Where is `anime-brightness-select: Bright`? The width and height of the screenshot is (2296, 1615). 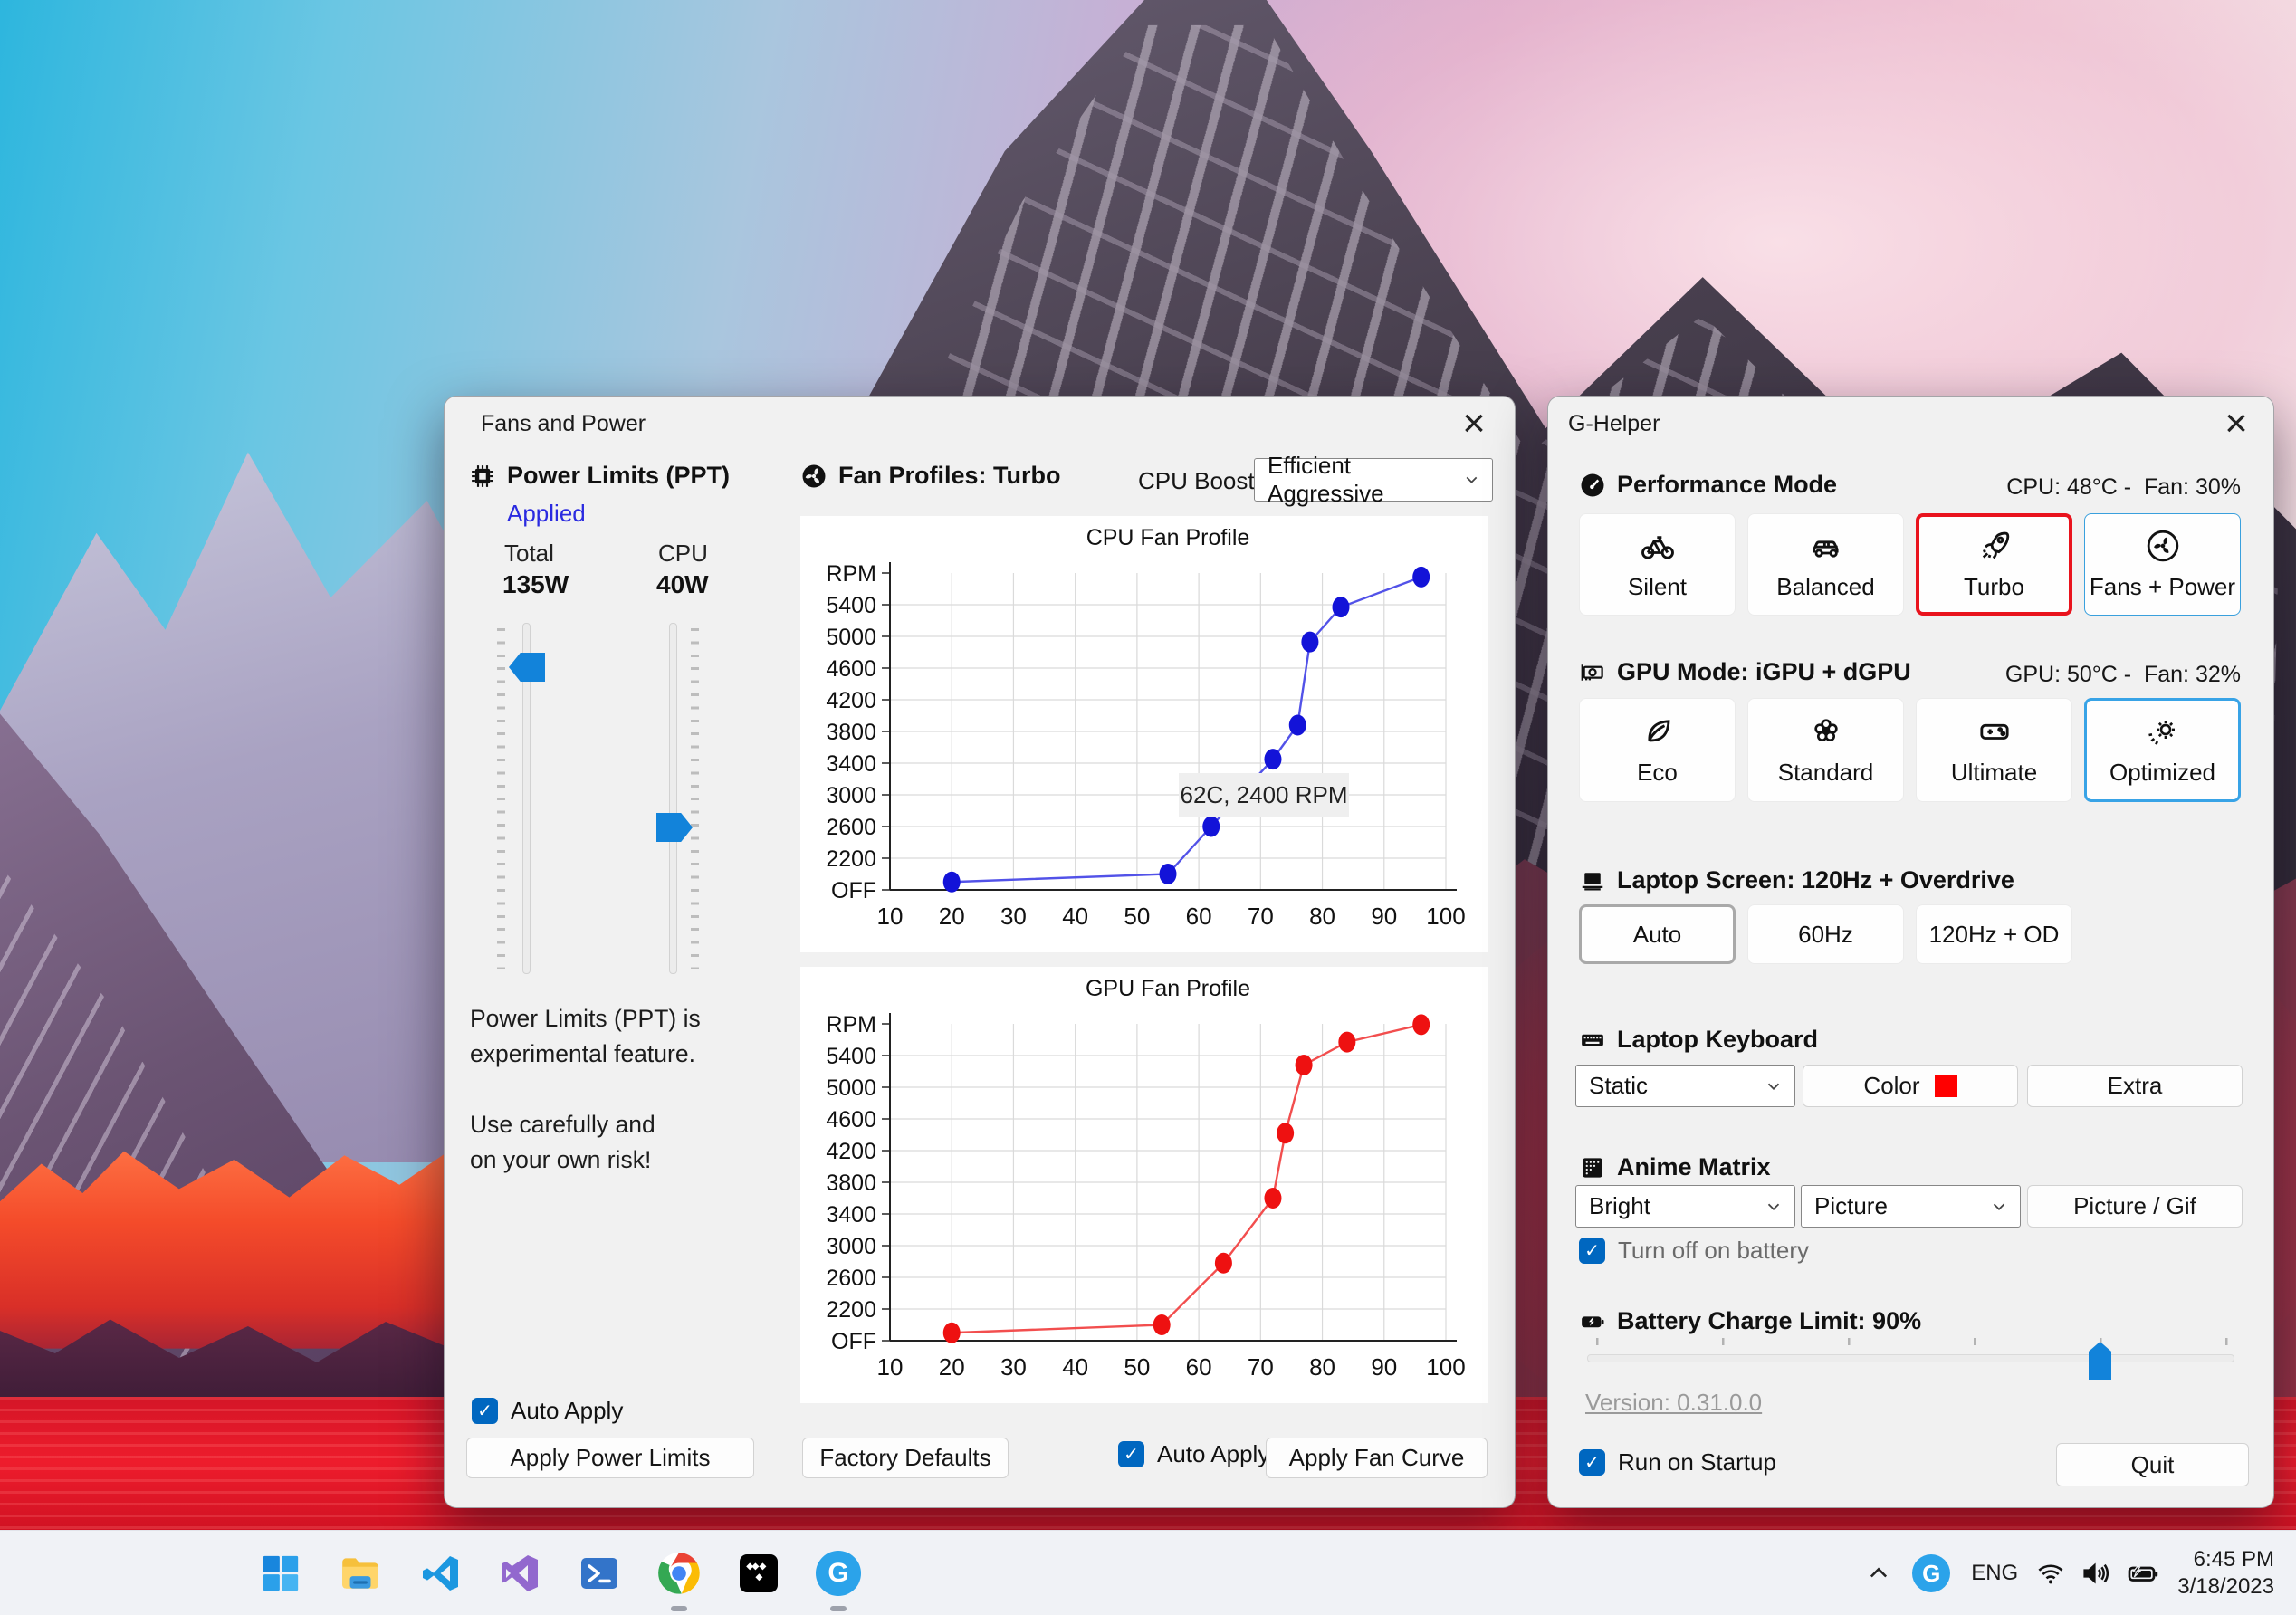 anime-brightness-select: Bright is located at coordinates (1685, 1206).